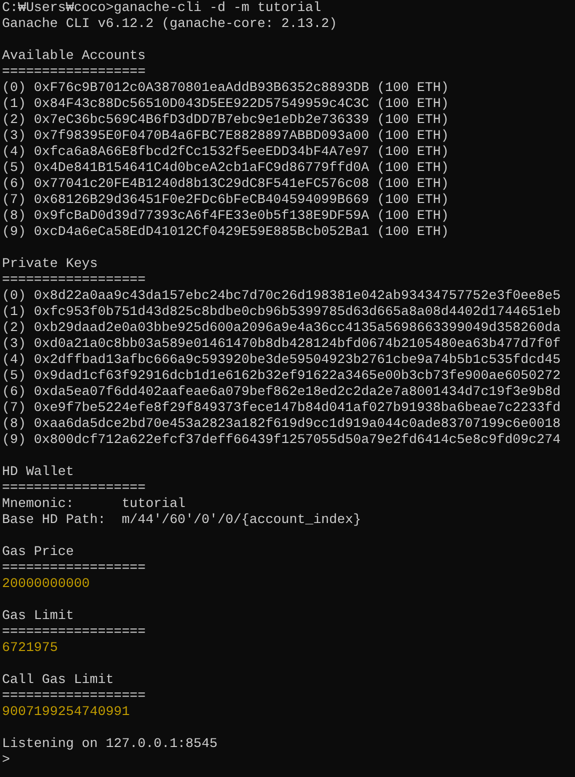  Describe the element at coordinates (30, 647) in the screenshot. I see `number-value: 6721975` at that location.